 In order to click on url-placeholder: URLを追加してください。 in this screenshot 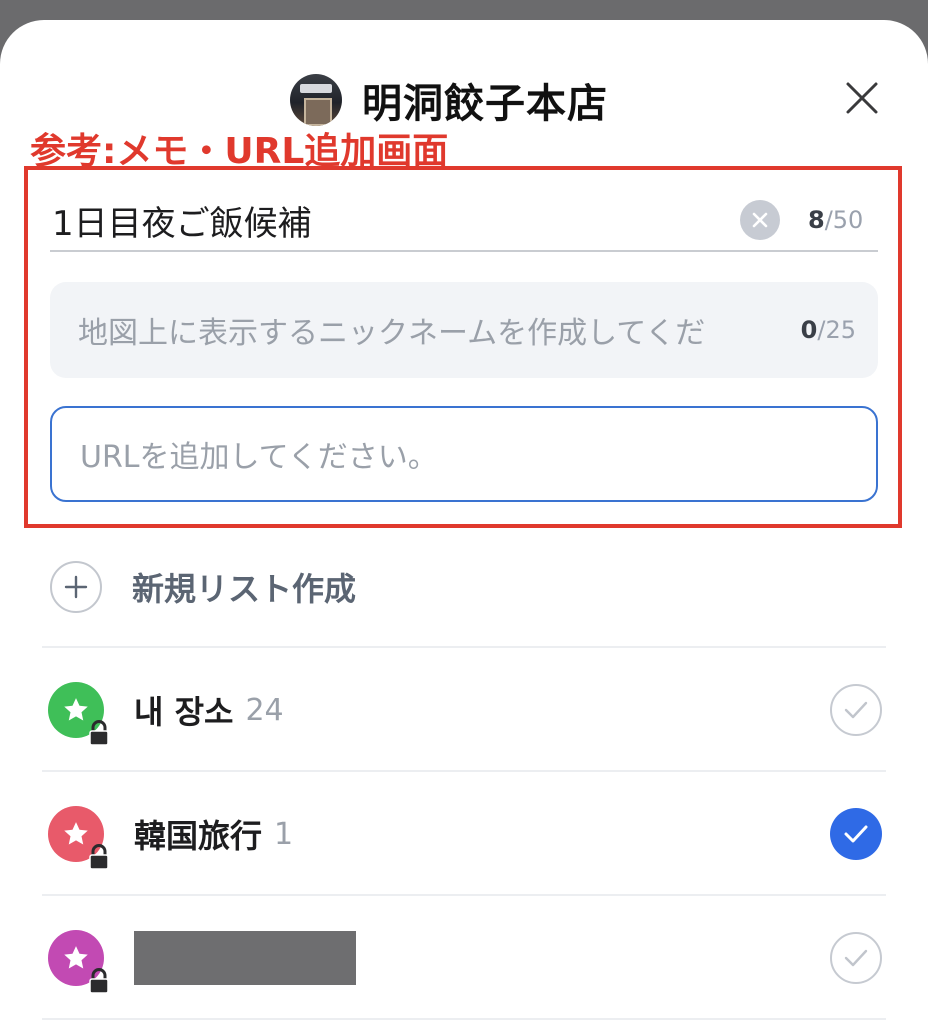, I will do `click(259, 457)`.